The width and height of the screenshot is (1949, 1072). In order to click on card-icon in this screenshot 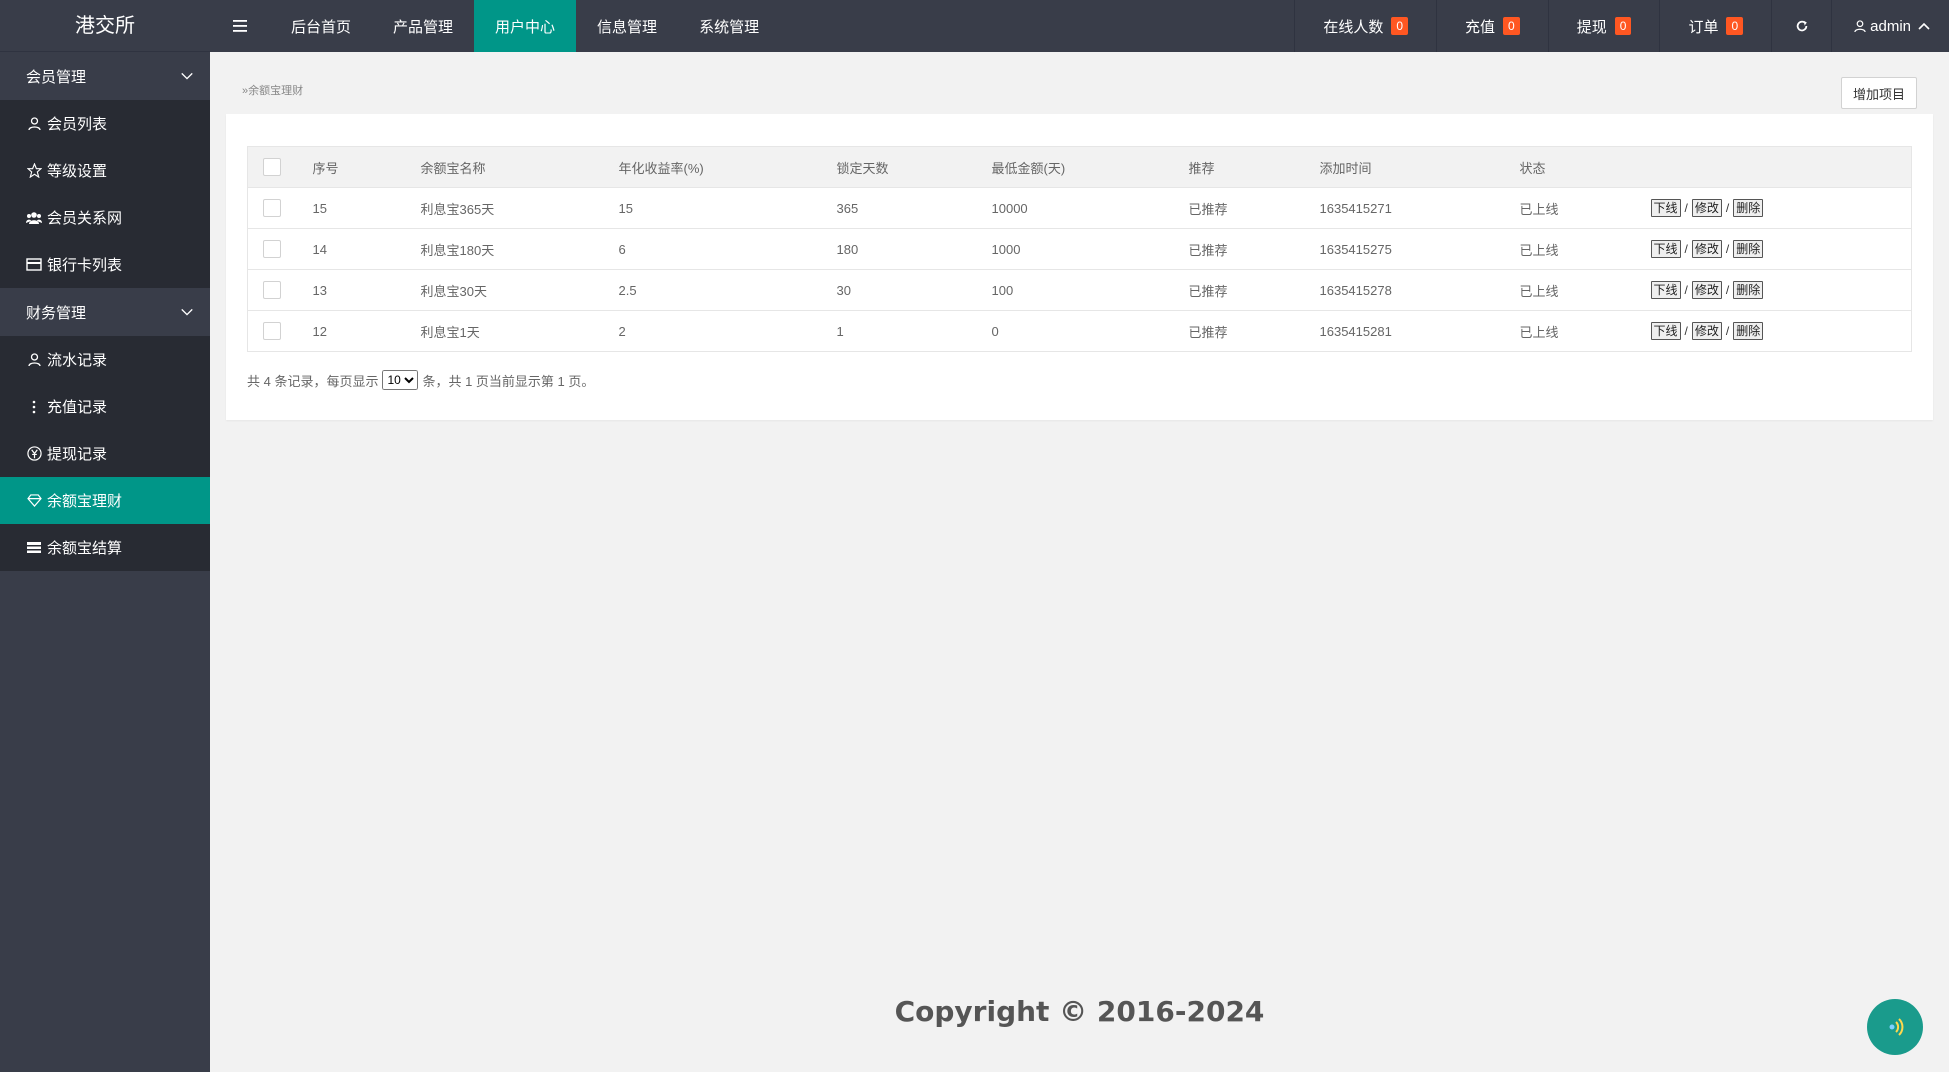, I will do `click(34, 265)`.